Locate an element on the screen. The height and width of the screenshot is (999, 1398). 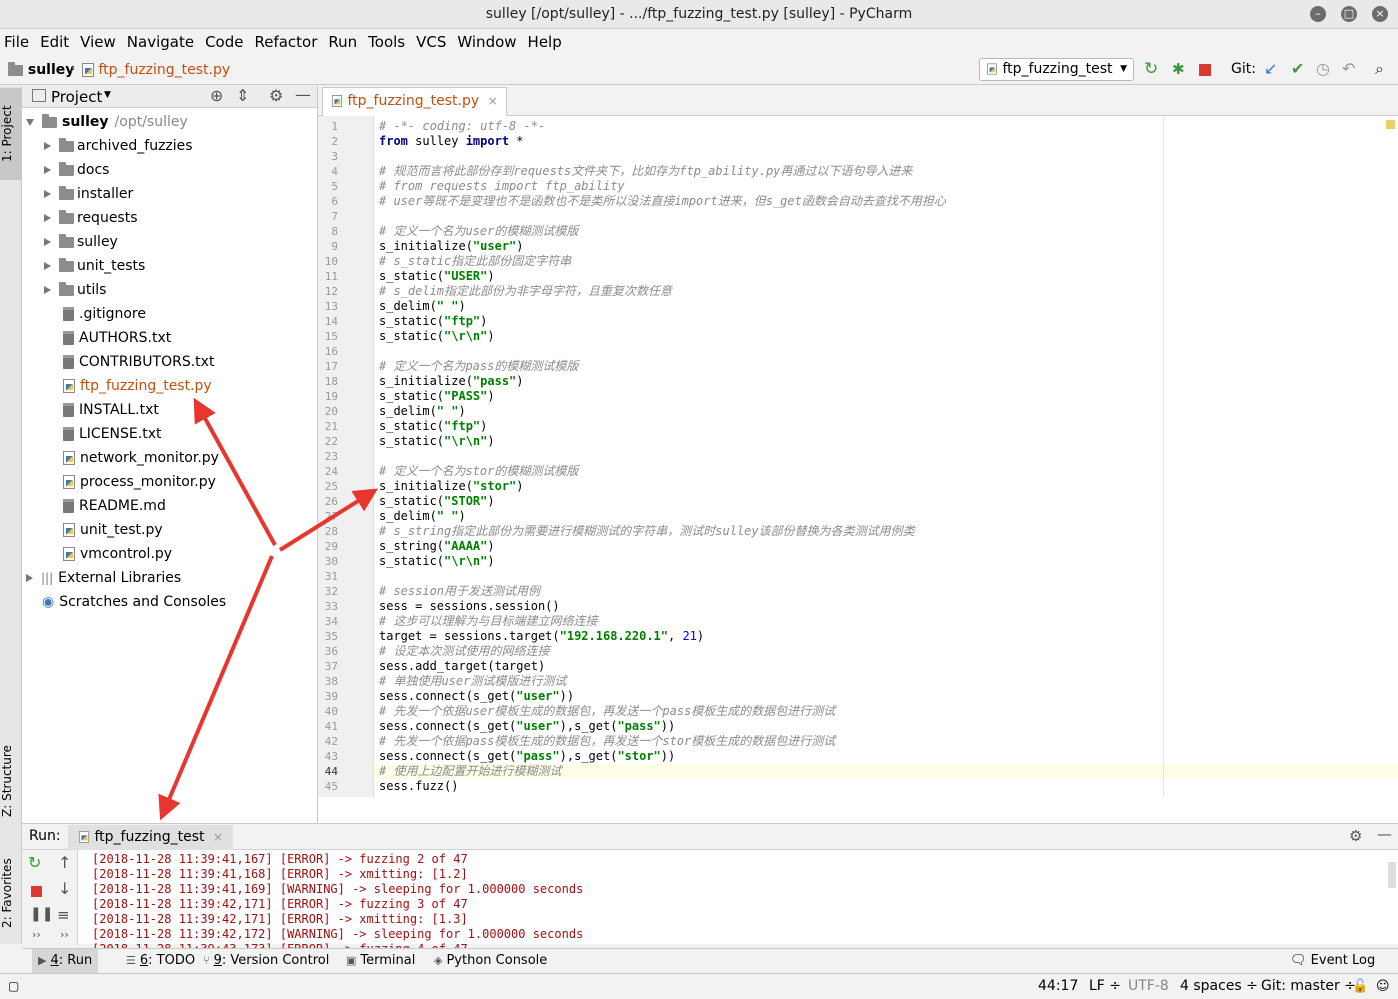
tree-file: unit_test.py is located at coordinates (113, 530).